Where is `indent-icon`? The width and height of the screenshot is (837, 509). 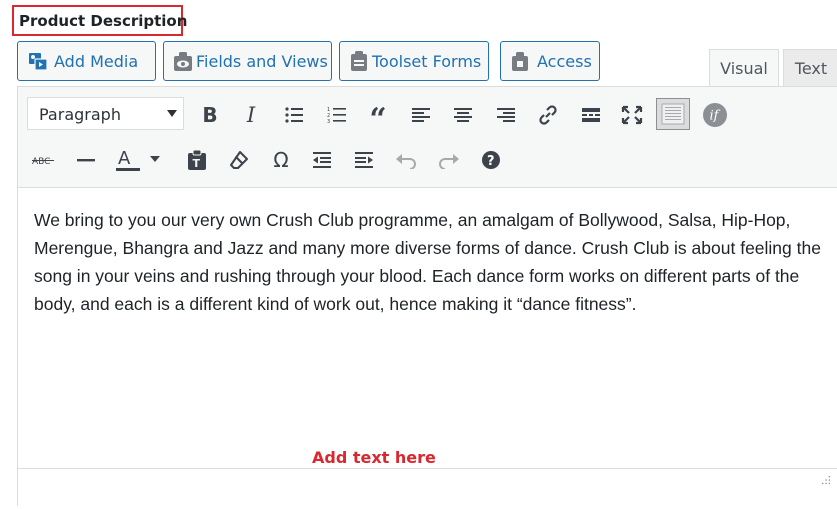 indent-icon is located at coordinates (364, 160).